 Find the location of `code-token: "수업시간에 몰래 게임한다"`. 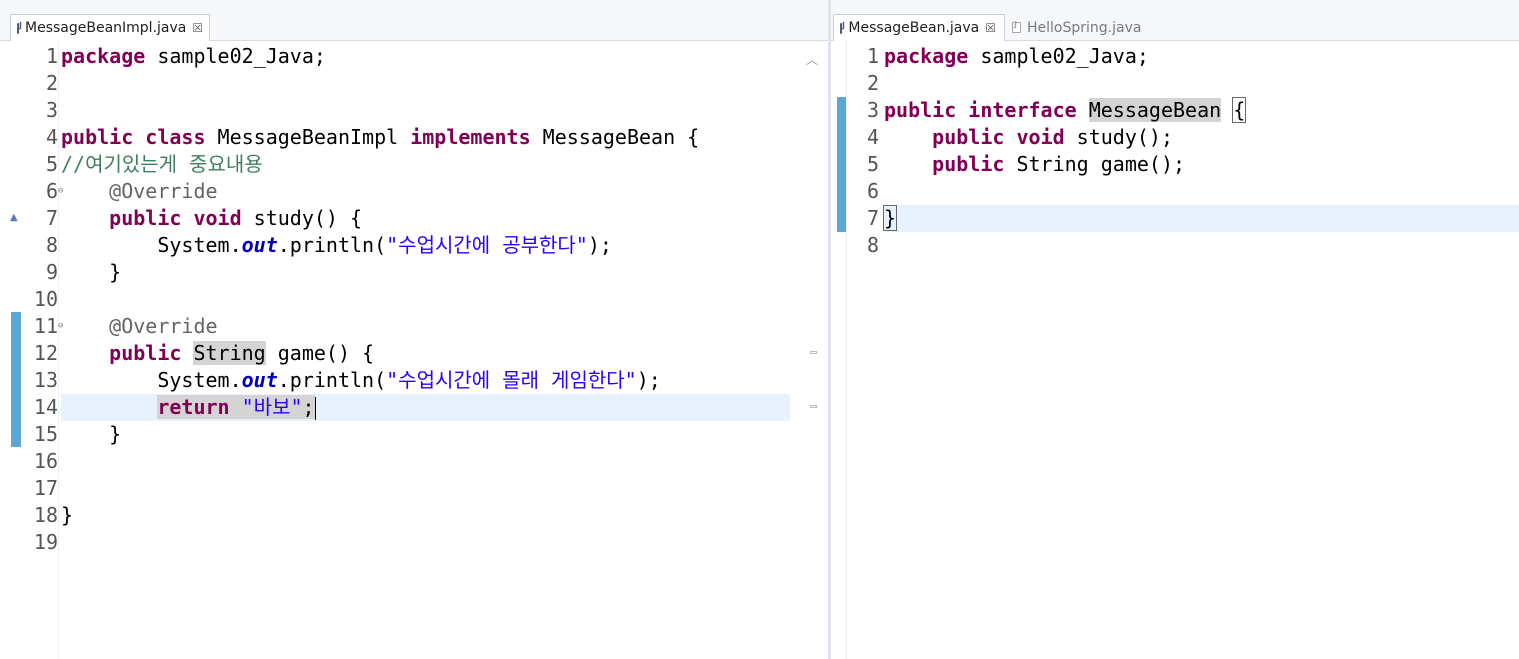

code-token: "수업시간에 몰래 게임한다" is located at coordinates (511, 380).